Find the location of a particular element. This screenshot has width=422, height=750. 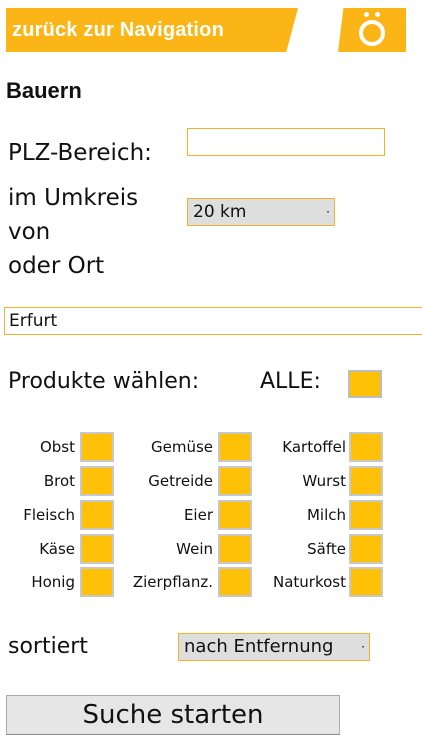

product-label: Wein is located at coordinates (194, 549).